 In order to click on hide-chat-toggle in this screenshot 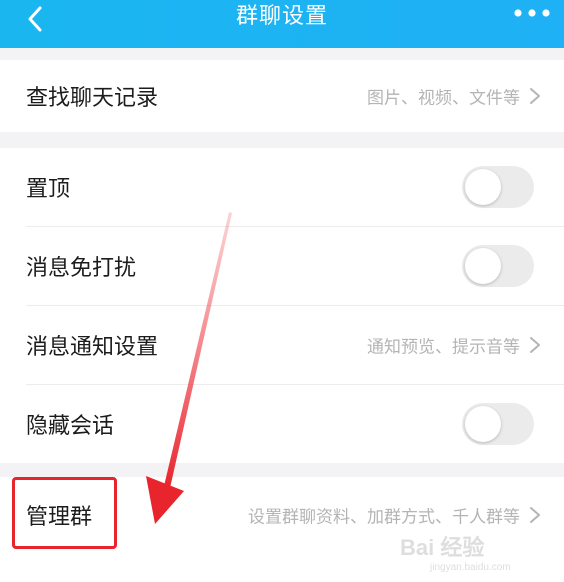, I will do `click(498, 424)`.